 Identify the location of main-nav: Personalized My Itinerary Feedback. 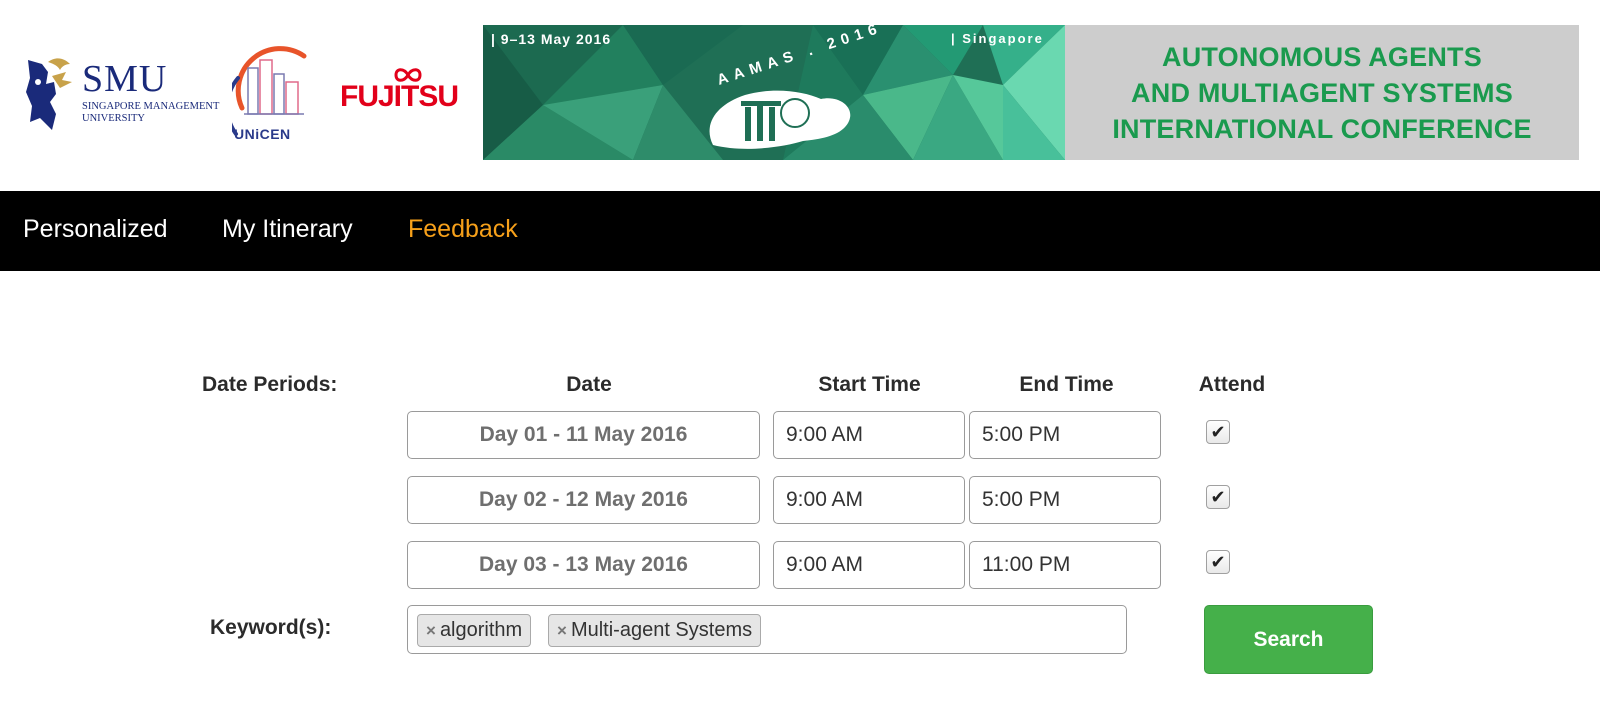
(800, 231).